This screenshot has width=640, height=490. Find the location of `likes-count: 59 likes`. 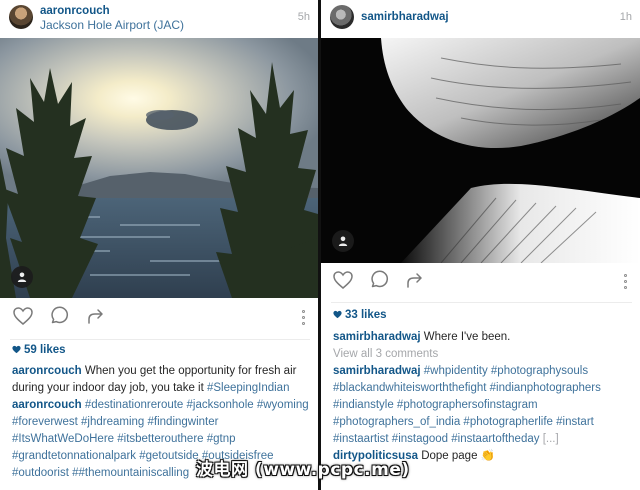

likes-count: 59 likes is located at coordinates (39, 350).